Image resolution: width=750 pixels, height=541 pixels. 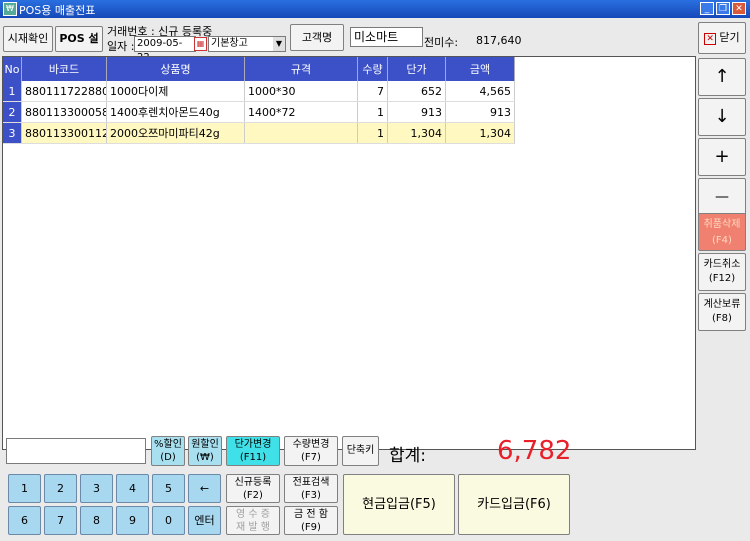 I want to click on title-bar: ₩ POS용 매출전표 _ ❐ ✕, so click(x=375, y=9).